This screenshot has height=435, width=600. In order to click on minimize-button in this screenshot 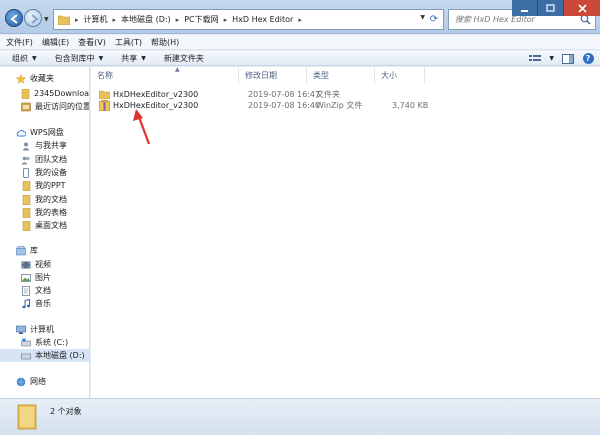, I will do `click(525, 8)`.